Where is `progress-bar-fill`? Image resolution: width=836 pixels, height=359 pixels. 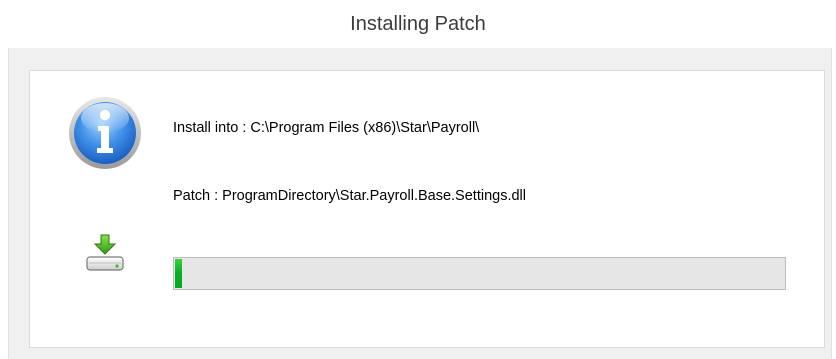 progress-bar-fill is located at coordinates (178, 273).